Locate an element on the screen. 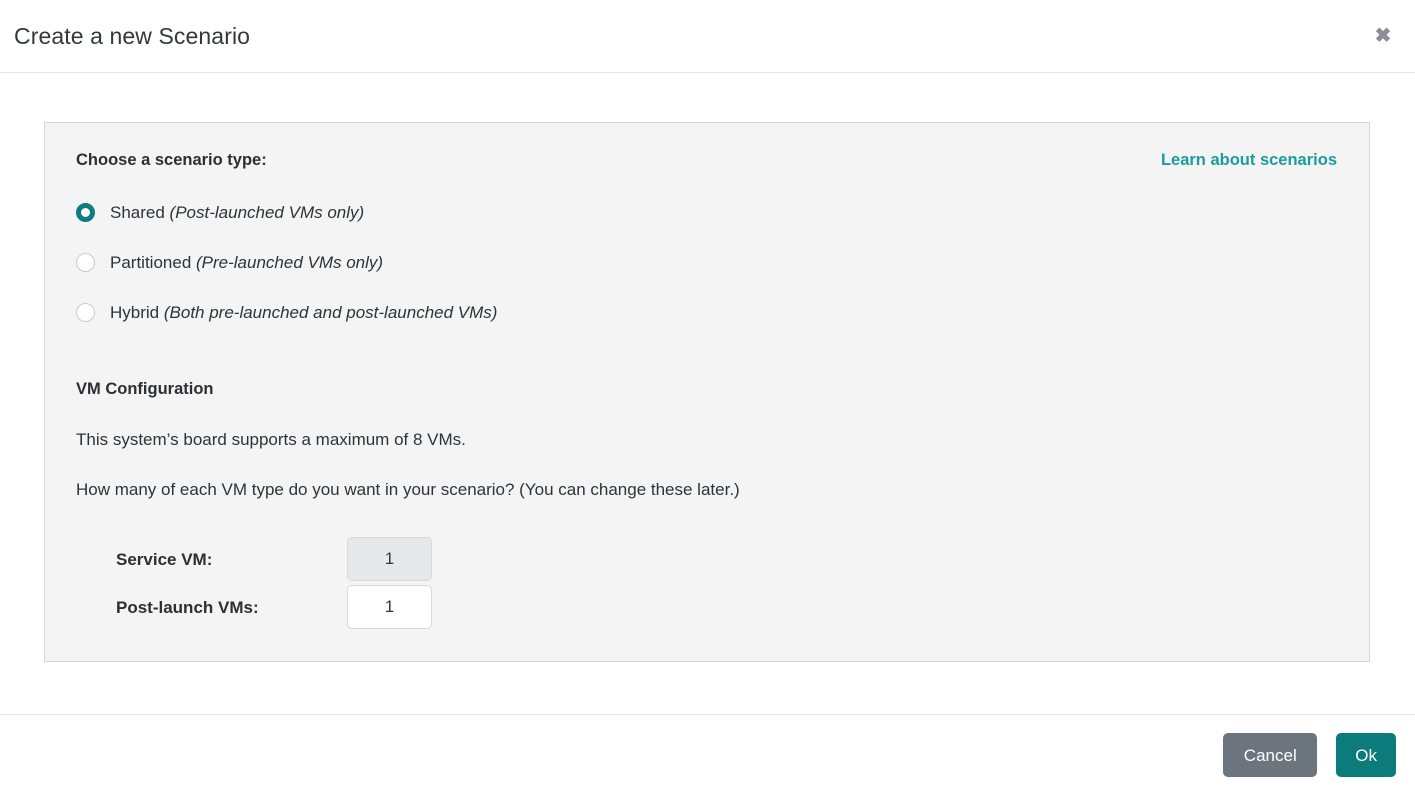  radio-option-shared: Shared (Post-launched VMs only) is located at coordinates (706, 213).